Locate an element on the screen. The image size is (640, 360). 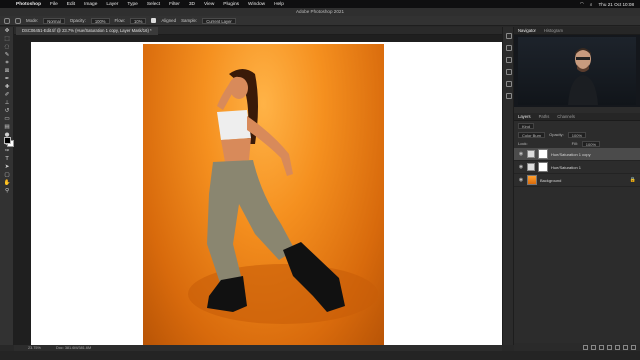
menu-photoshop: Photoshop is located at coordinates (28, 4).